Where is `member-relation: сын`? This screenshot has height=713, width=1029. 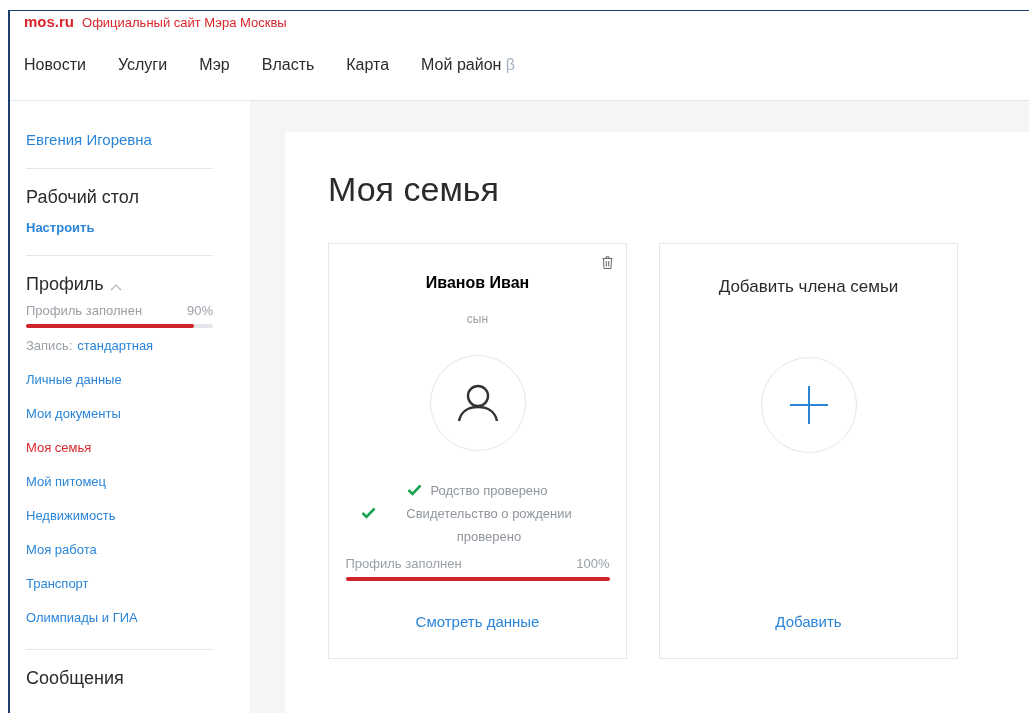
member-relation: сын is located at coordinates (477, 319).